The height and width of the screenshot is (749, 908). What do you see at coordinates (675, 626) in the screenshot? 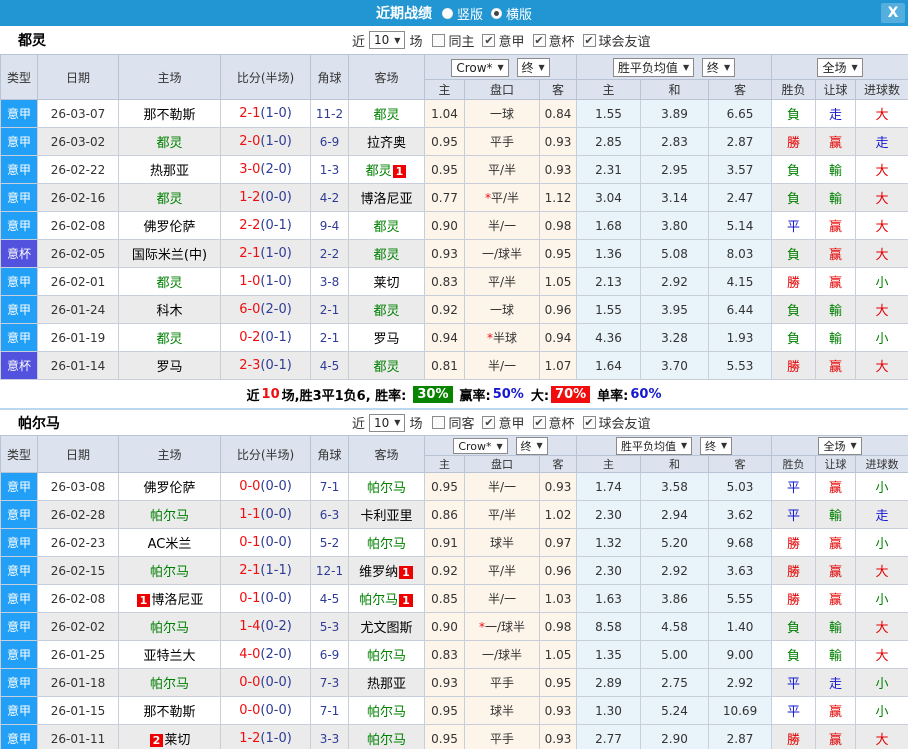
I see `avg-draw-cell: 4.58` at bounding box center [675, 626].